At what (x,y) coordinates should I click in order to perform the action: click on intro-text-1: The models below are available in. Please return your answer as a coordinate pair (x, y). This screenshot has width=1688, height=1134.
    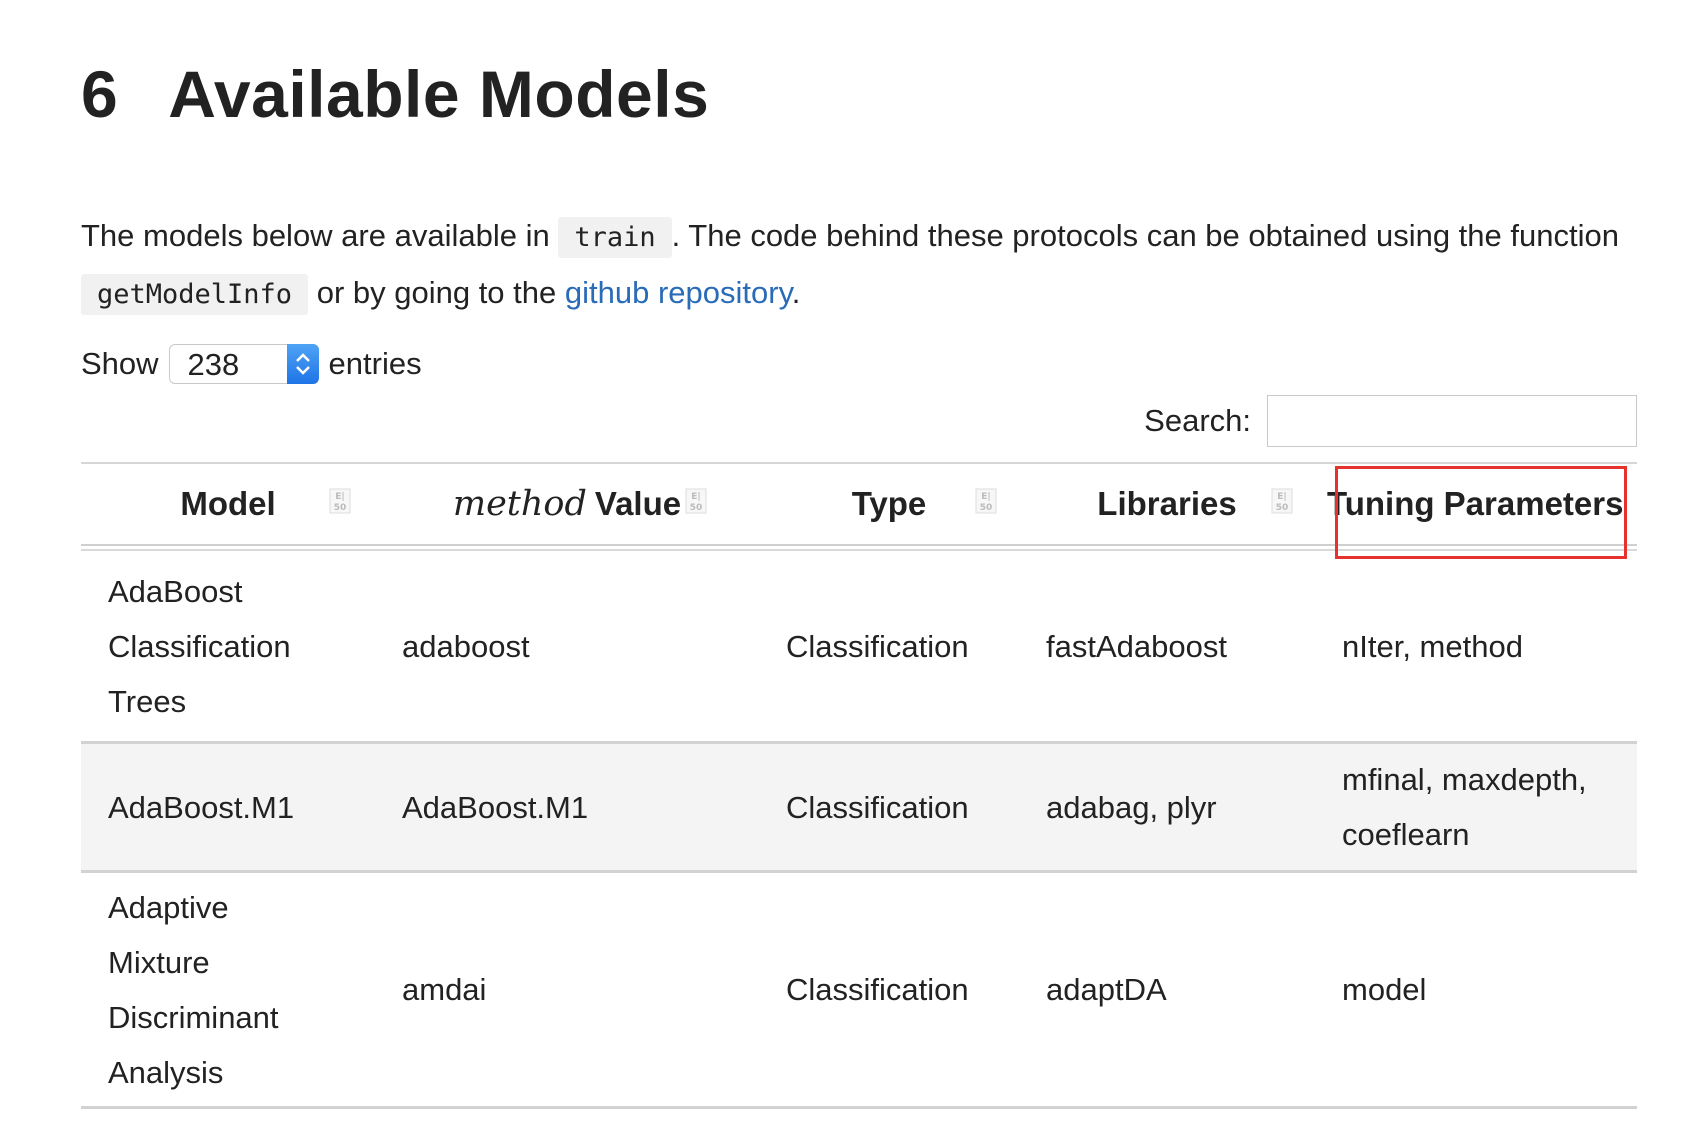
    Looking at the image, I should click on (315, 235).